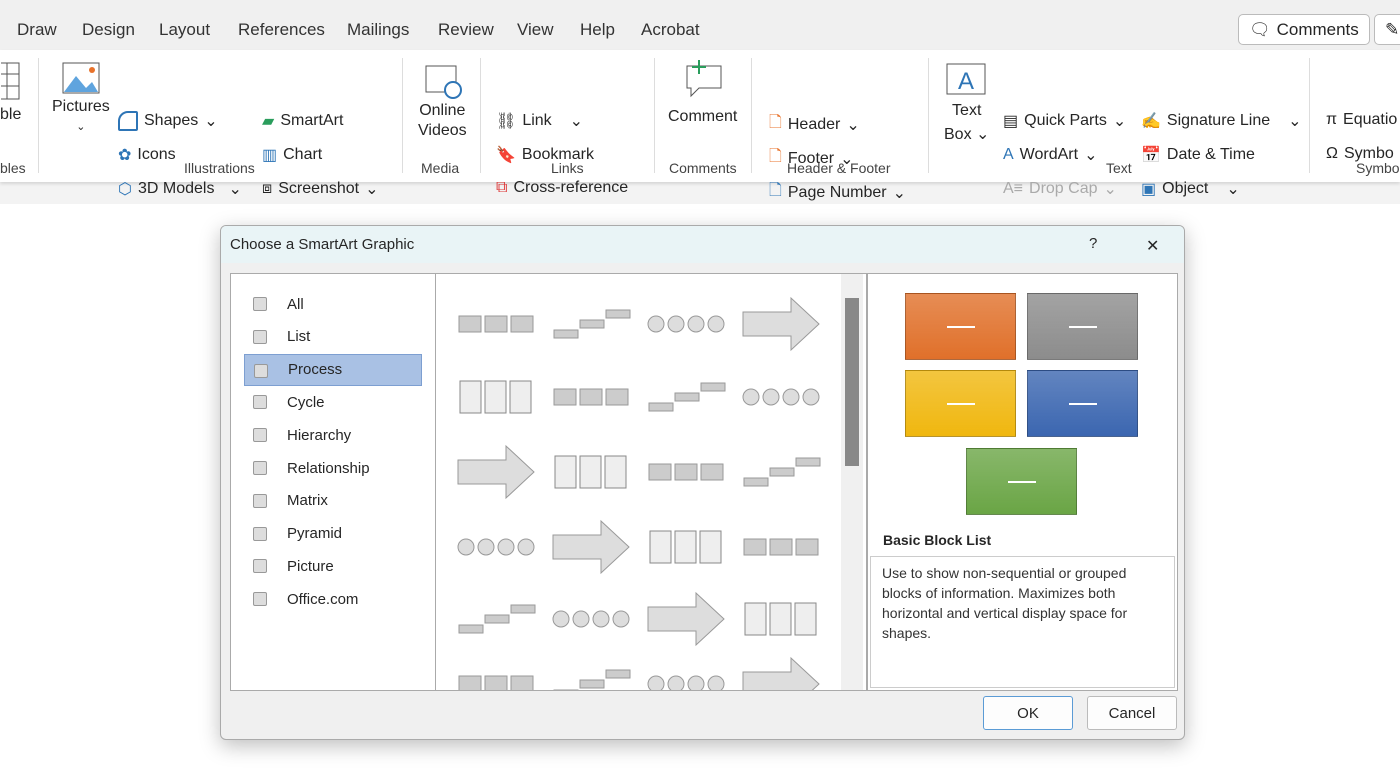 The image size is (1400, 779). Describe the element at coordinates (852, 482) in the screenshot. I see `gallery-scrollbar` at that location.